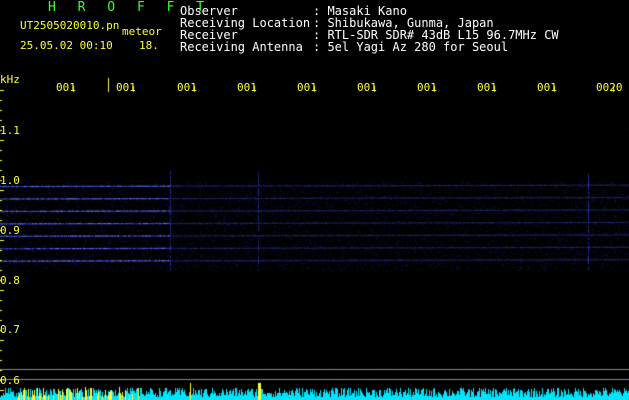 The width and height of the screenshot is (629, 400). What do you see at coordinates (10, 280) in the screenshot?
I see `y-tick-label: 0.8` at bounding box center [10, 280].